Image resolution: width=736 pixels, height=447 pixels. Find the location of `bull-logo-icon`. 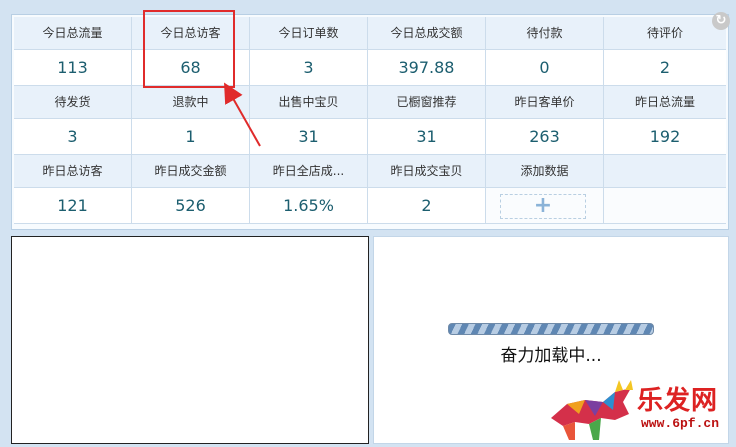

bull-logo-icon is located at coordinates (592, 410).